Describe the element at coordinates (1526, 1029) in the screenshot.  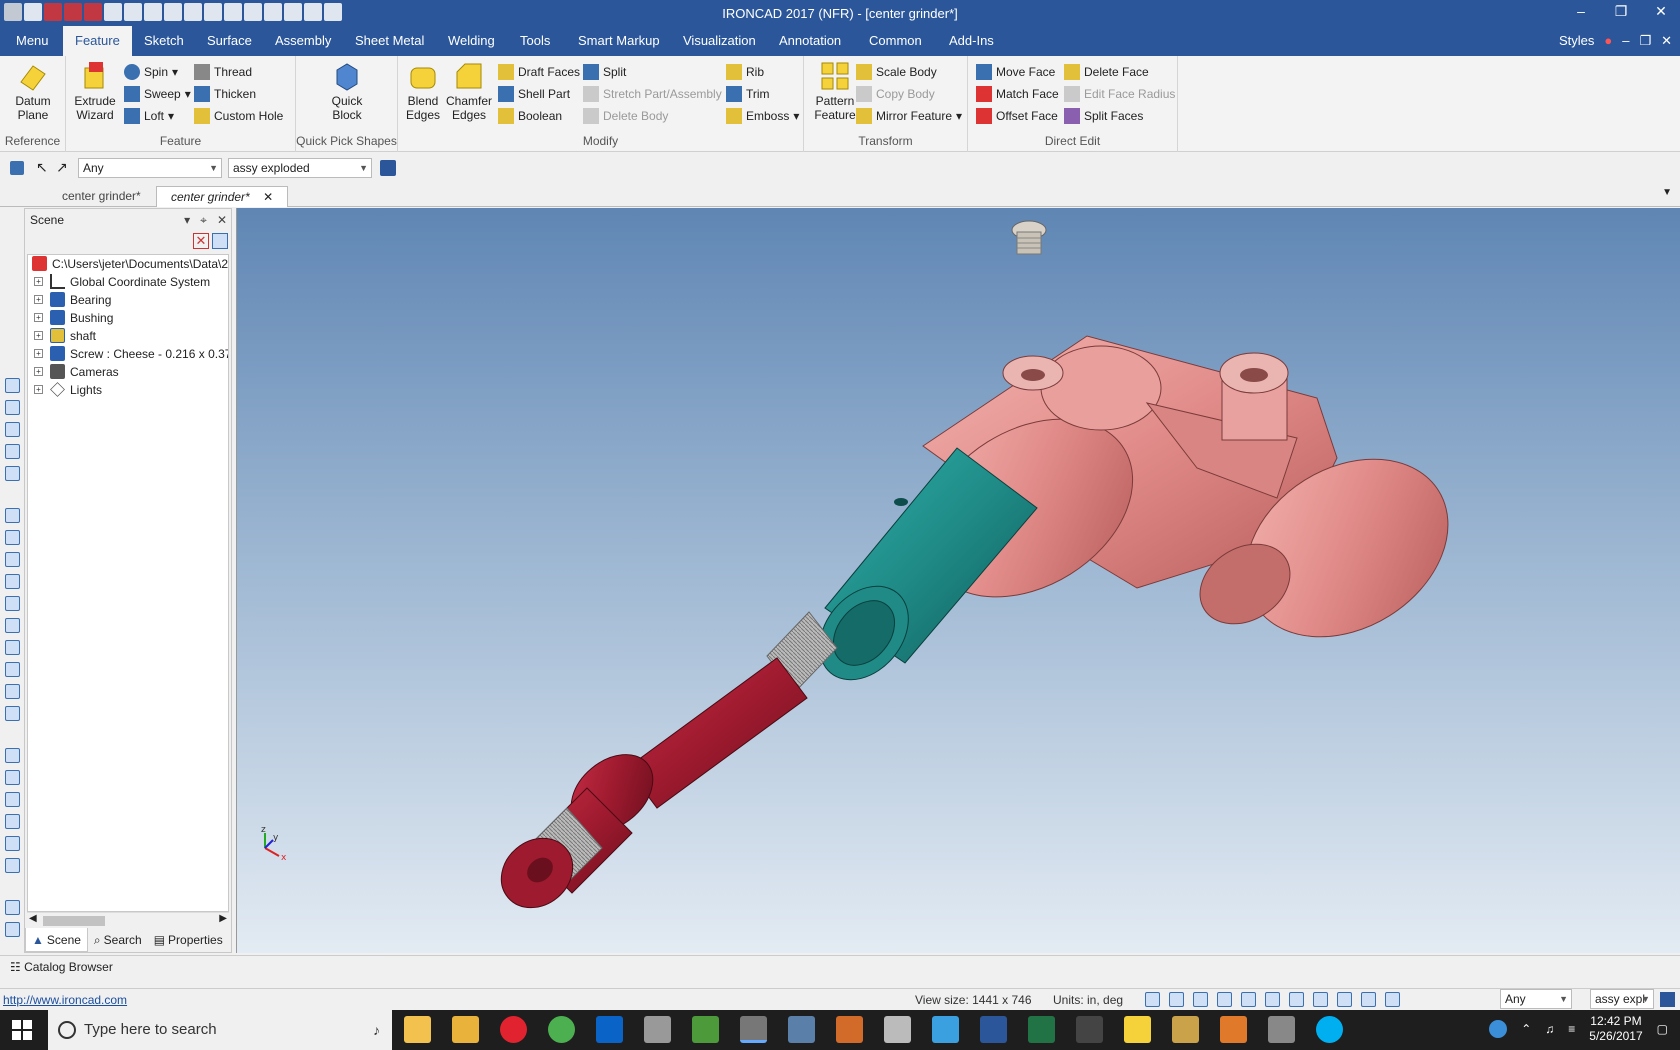
I see `chevron-up-icon: ⌃` at that location.